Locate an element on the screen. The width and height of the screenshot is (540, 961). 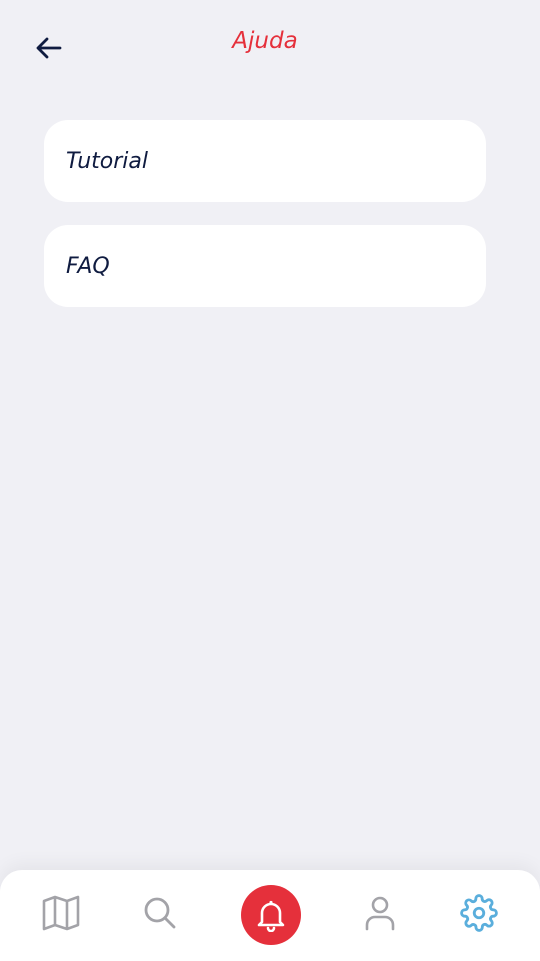
tab-alert is located at coordinates (271, 915).